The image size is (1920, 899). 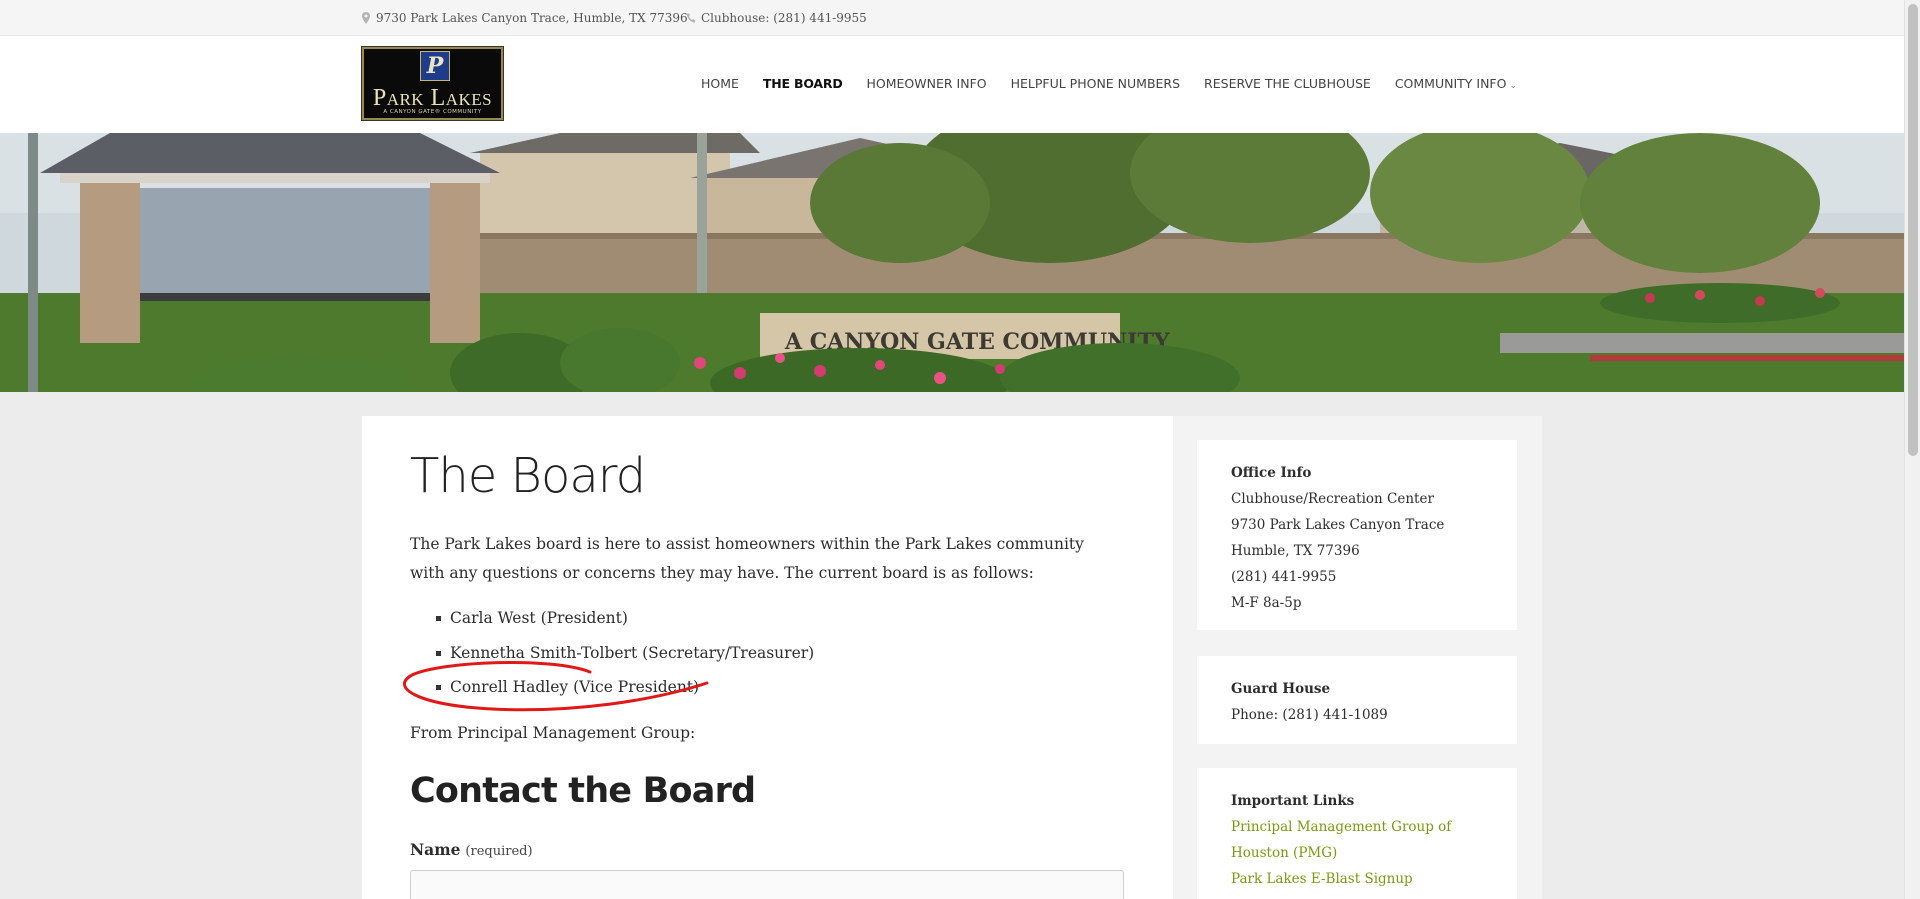 I want to click on phone-info: Clubhouse: (281) 441-9955, so click(x=776, y=18).